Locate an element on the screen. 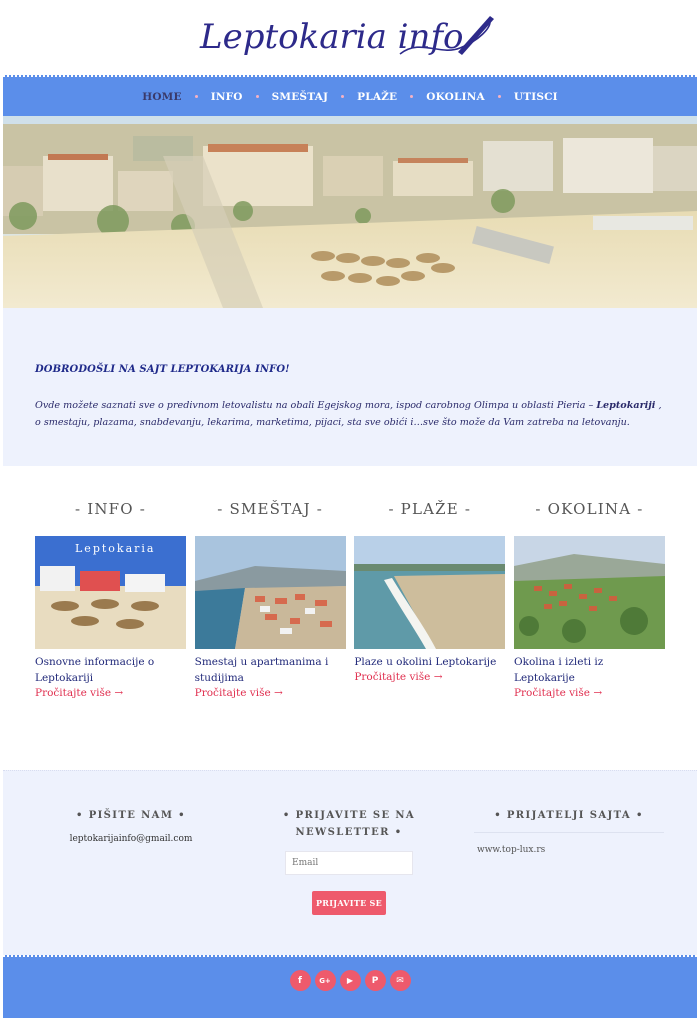  newsletter-title: • PRIJAVITE SE NA NEWSLETTER • is located at coordinates (349, 824).